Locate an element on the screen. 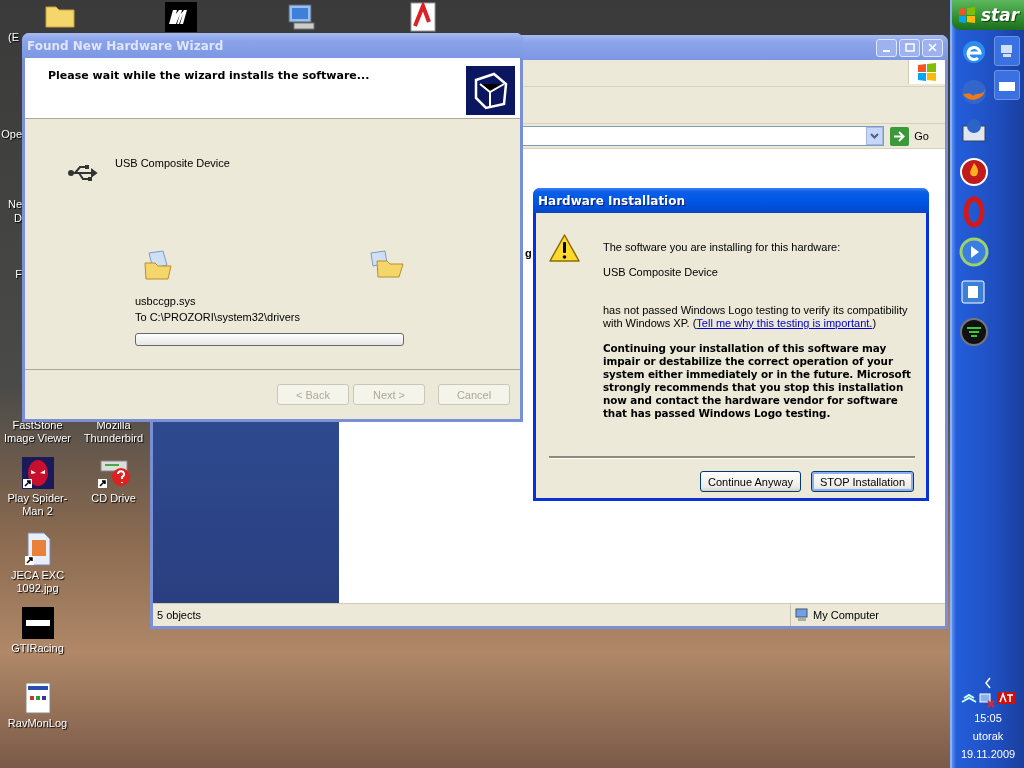 The height and width of the screenshot is (768, 1024). warning-text: Continuing your installation of this software may impair or destabilize the correct operation of your system either immediately or in the future. Microsoft strongly recommends that you stop this installation now and contact the hardware vendor for software that has passed Windows Logo testing. is located at coordinates (757, 381).